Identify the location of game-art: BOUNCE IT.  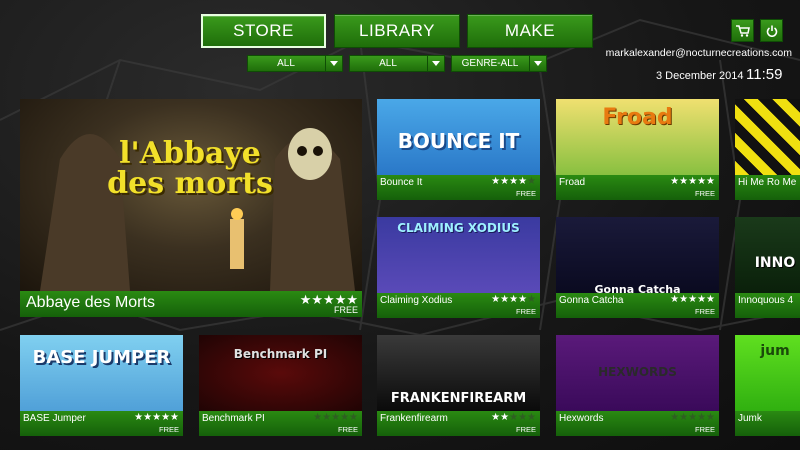
(458, 137).